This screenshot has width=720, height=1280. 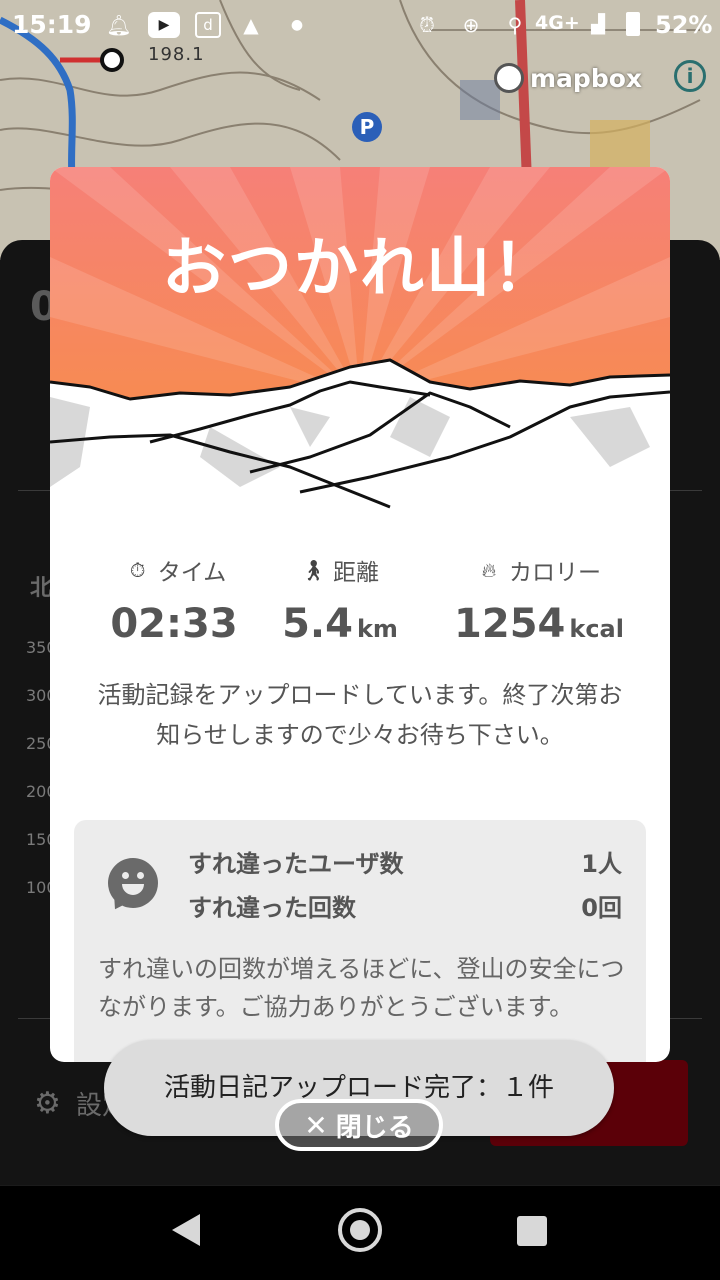 I want to click on mapbox-attribution: mapbox, so click(x=568, y=78).